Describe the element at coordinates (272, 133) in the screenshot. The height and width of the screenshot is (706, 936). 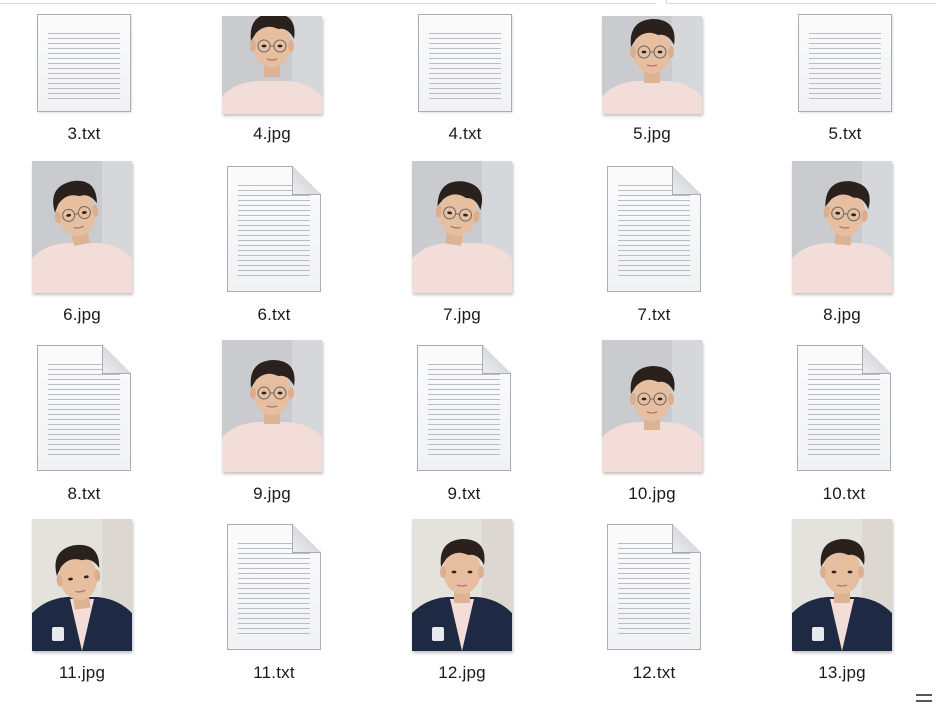
I see `file-name: 4.jpg` at that location.